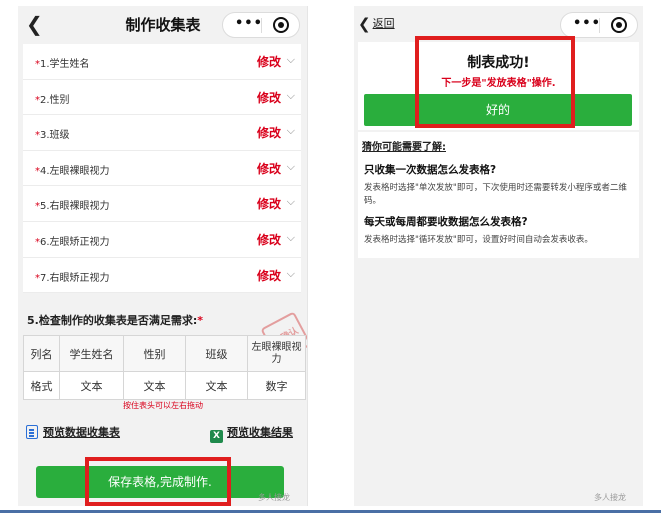 This screenshot has height=516, width=661. Describe the element at coordinates (52, 136) in the screenshot. I see `field-label: *3.班级` at that location.